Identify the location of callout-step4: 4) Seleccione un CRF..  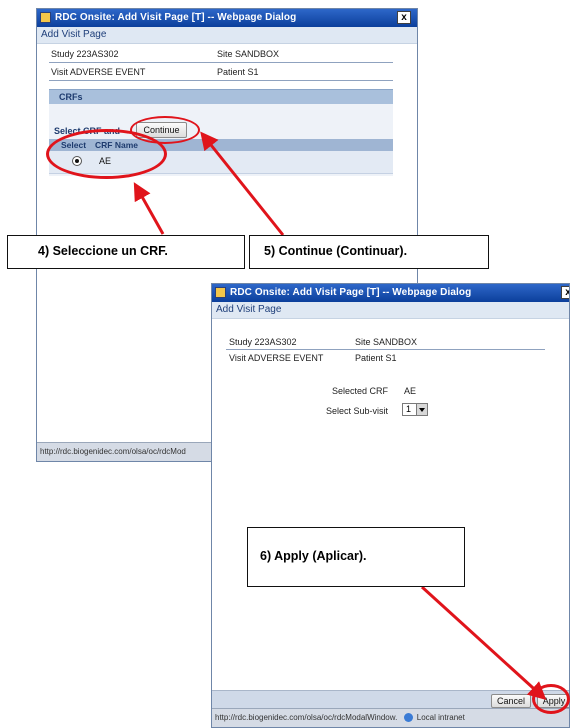
(126, 252).